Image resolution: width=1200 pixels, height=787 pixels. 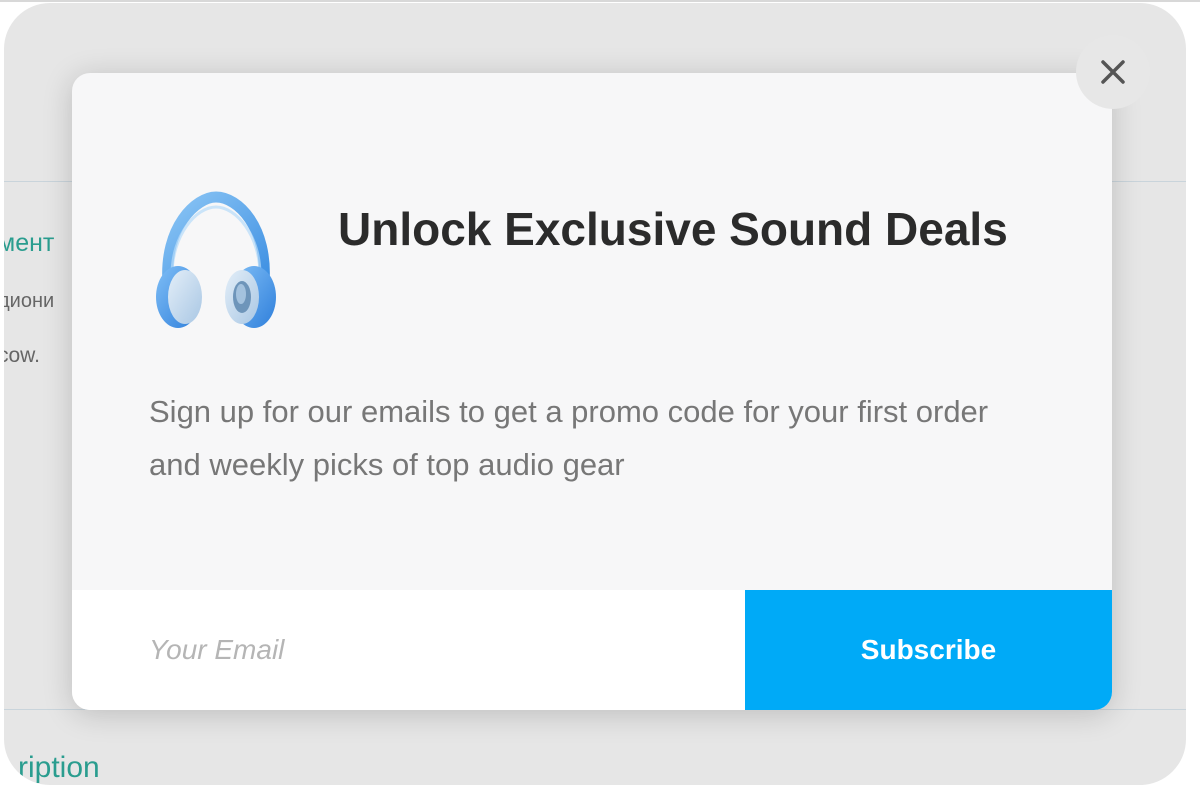 What do you see at coordinates (59, 767) in the screenshot?
I see `background-description-heading: ription` at bounding box center [59, 767].